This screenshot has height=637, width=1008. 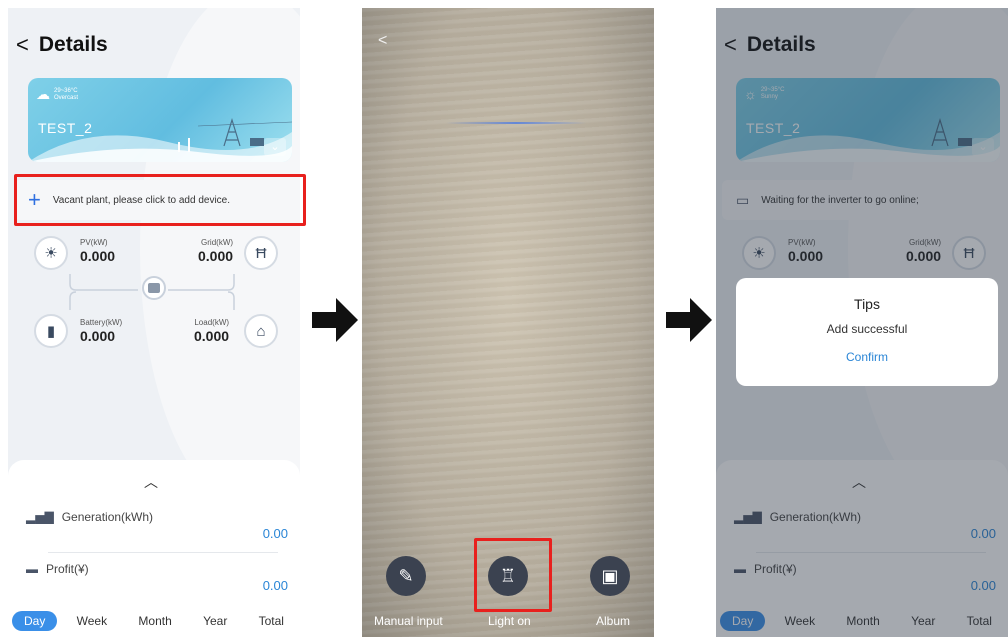 What do you see at coordinates (275, 147) in the screenshot?
I see `chevron-down-icon: ⌄` at bounding box center [275, 147].